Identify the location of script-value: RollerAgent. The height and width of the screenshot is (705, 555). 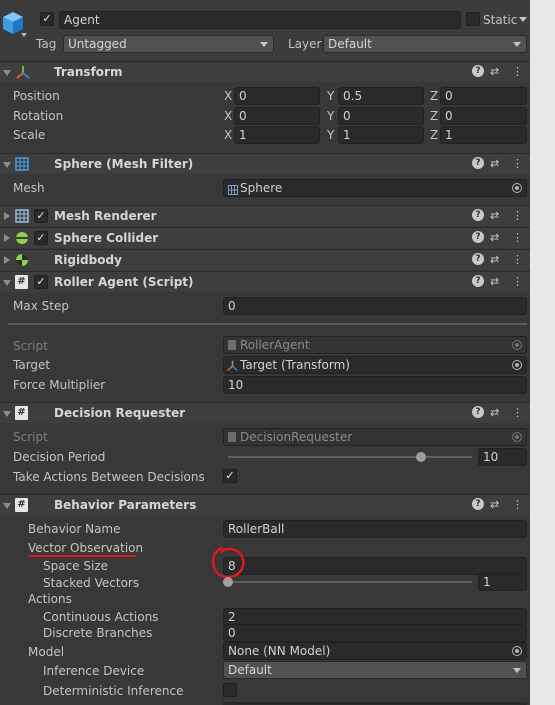
(275, 345).